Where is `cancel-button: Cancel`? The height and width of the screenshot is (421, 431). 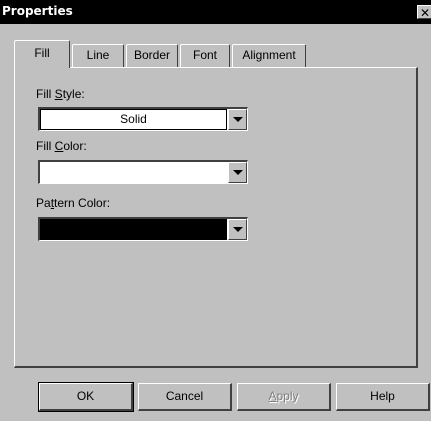 cancel-button: Cancel is located at coordinates (185, 397).